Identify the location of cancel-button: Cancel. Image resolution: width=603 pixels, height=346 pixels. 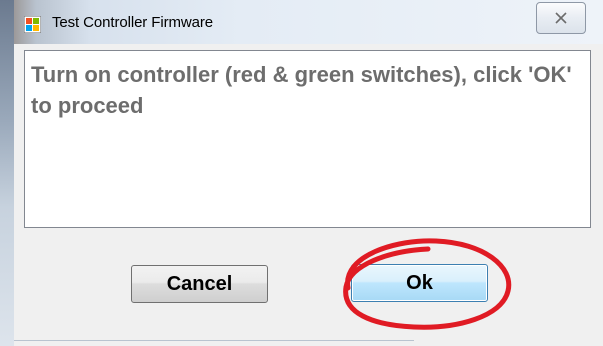
(199, 284).